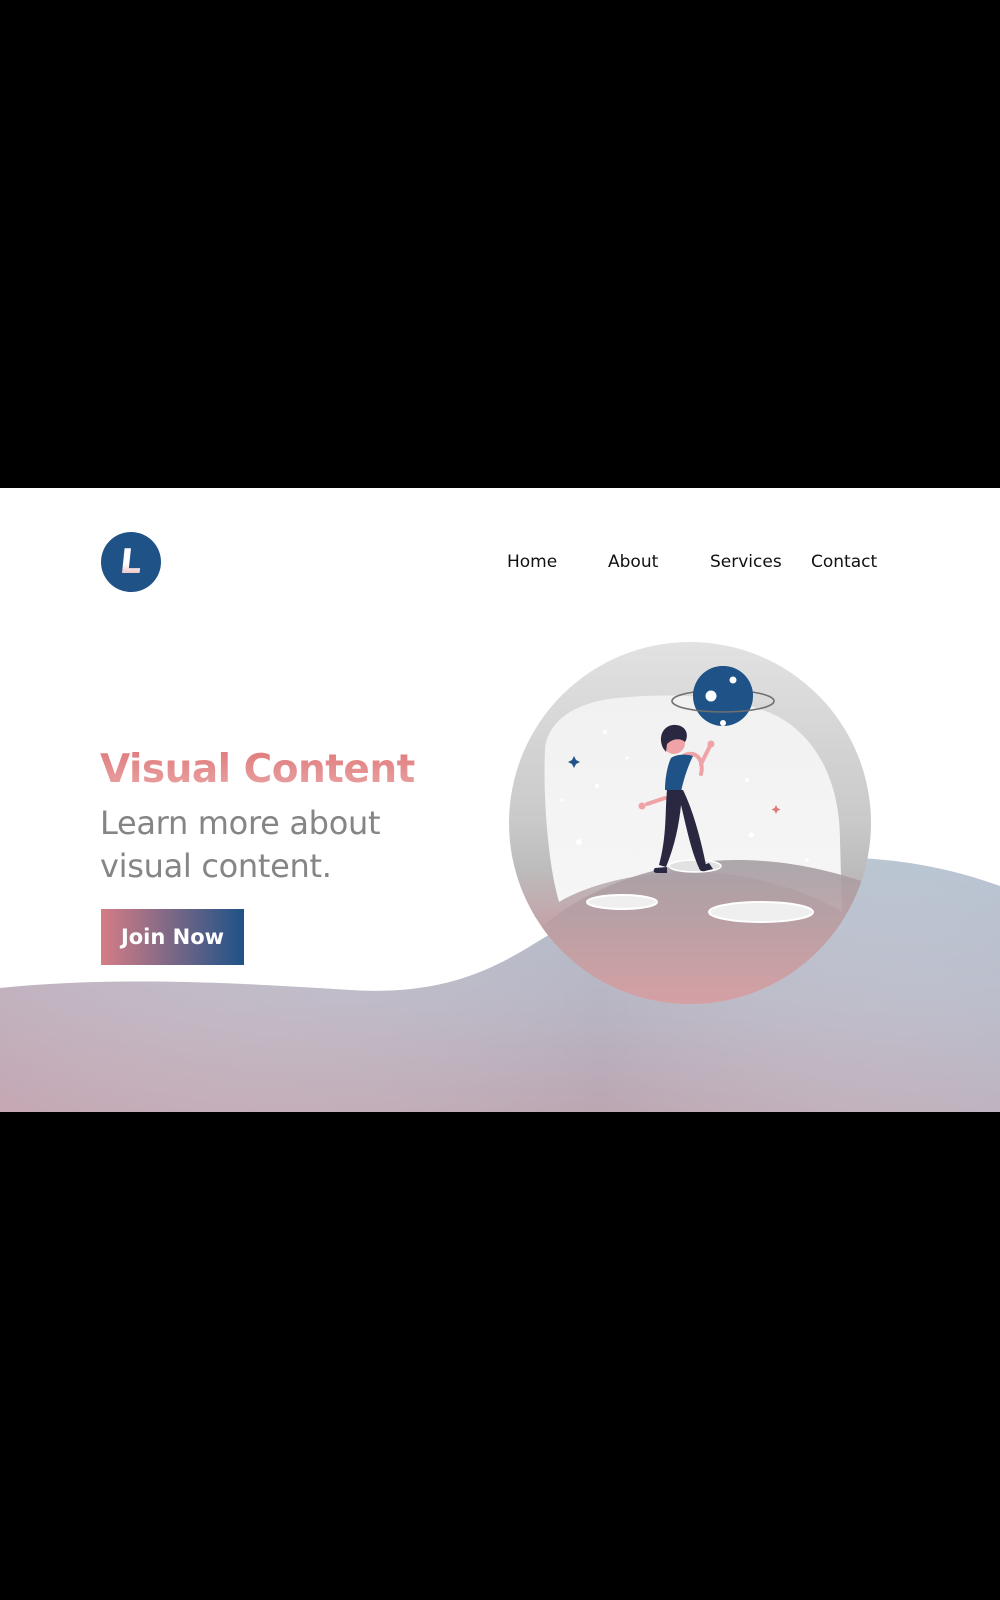 This screenshot has width=1000, height=1600. What do you see at coordinates (240, 844) in the screenshot?
I see `hero-subtitle: Learn more about visual content.` at bounding box center [240, 844].